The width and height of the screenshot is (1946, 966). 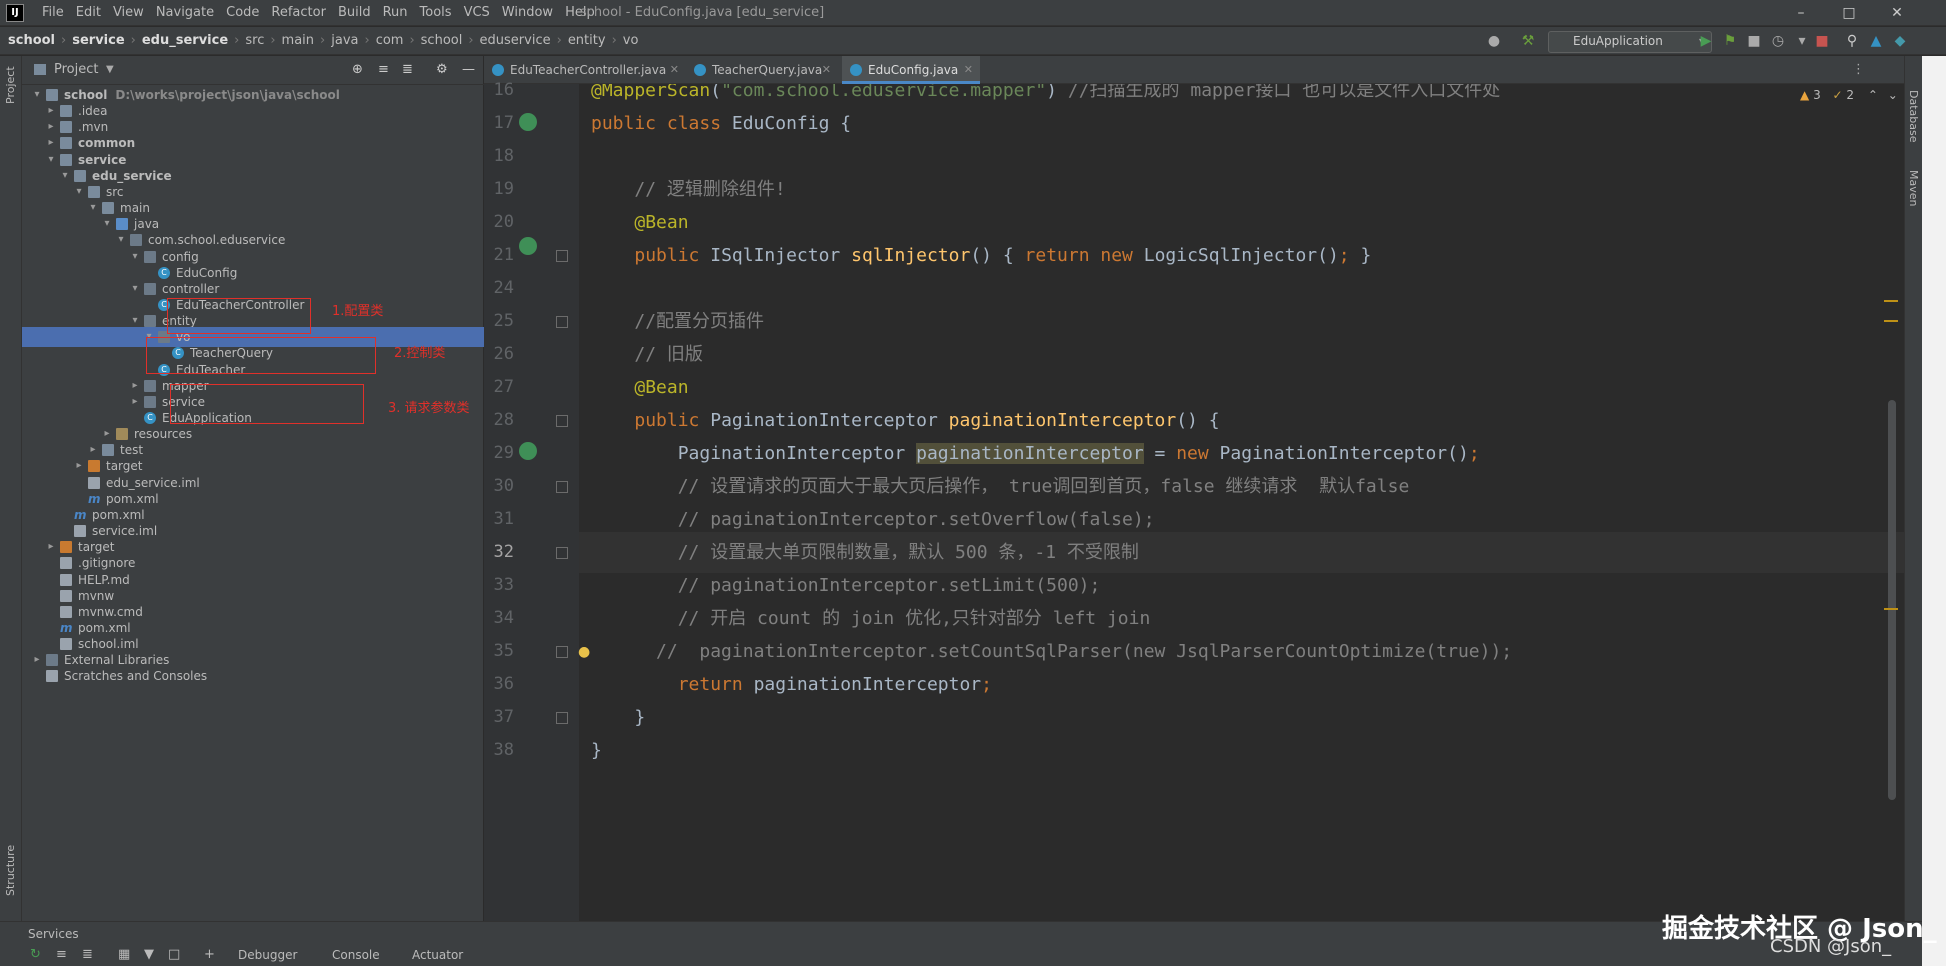 I want to click on line-number: 38, so click(x=503, y=750).